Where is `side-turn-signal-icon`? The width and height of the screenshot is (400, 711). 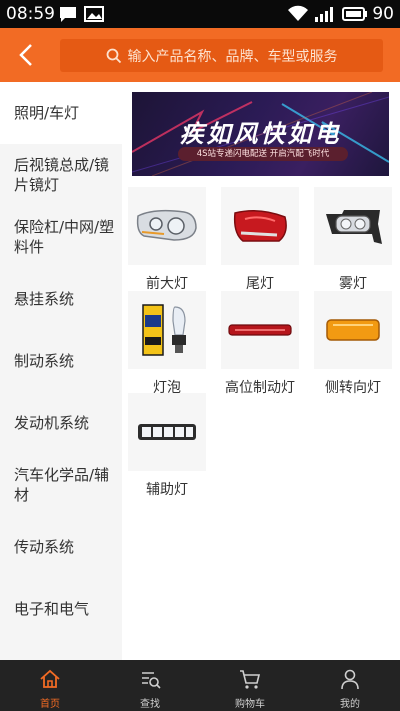 side-turn-signal-icon is located at coordinates (353, 330).